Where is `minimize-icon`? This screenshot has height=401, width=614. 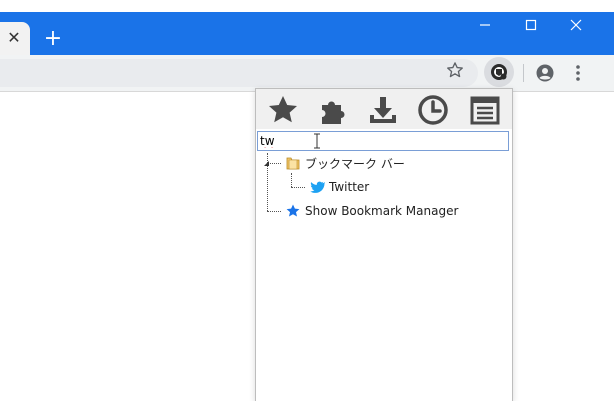 minimize-icon is located at coordinates (485, 25).